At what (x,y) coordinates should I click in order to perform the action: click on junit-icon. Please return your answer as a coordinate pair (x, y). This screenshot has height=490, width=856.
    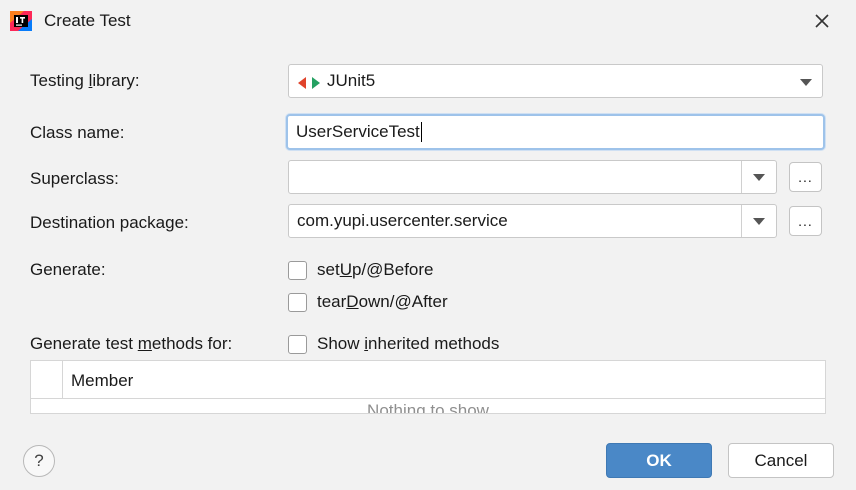
    Looking at the image, I should click on (309, 82).